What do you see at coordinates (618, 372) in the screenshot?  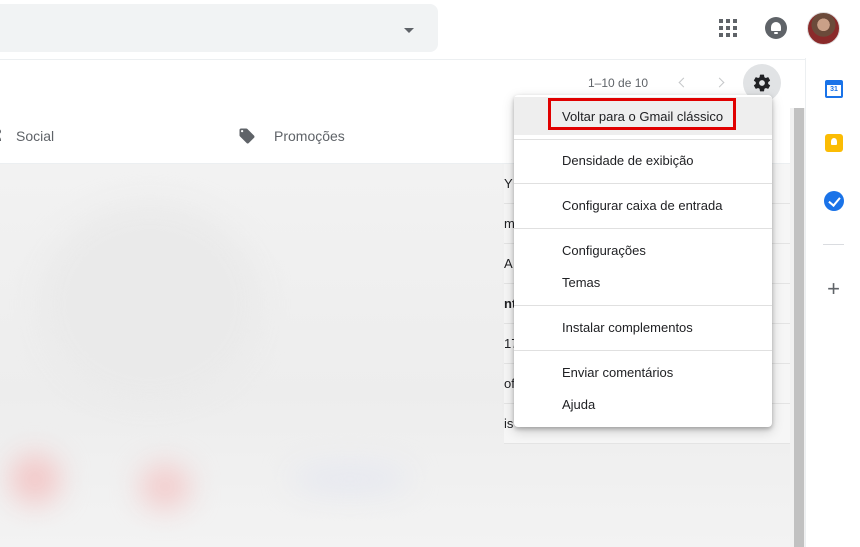 I see `menu-item-label: Enviar comentários` at bounding box center [618, 372].